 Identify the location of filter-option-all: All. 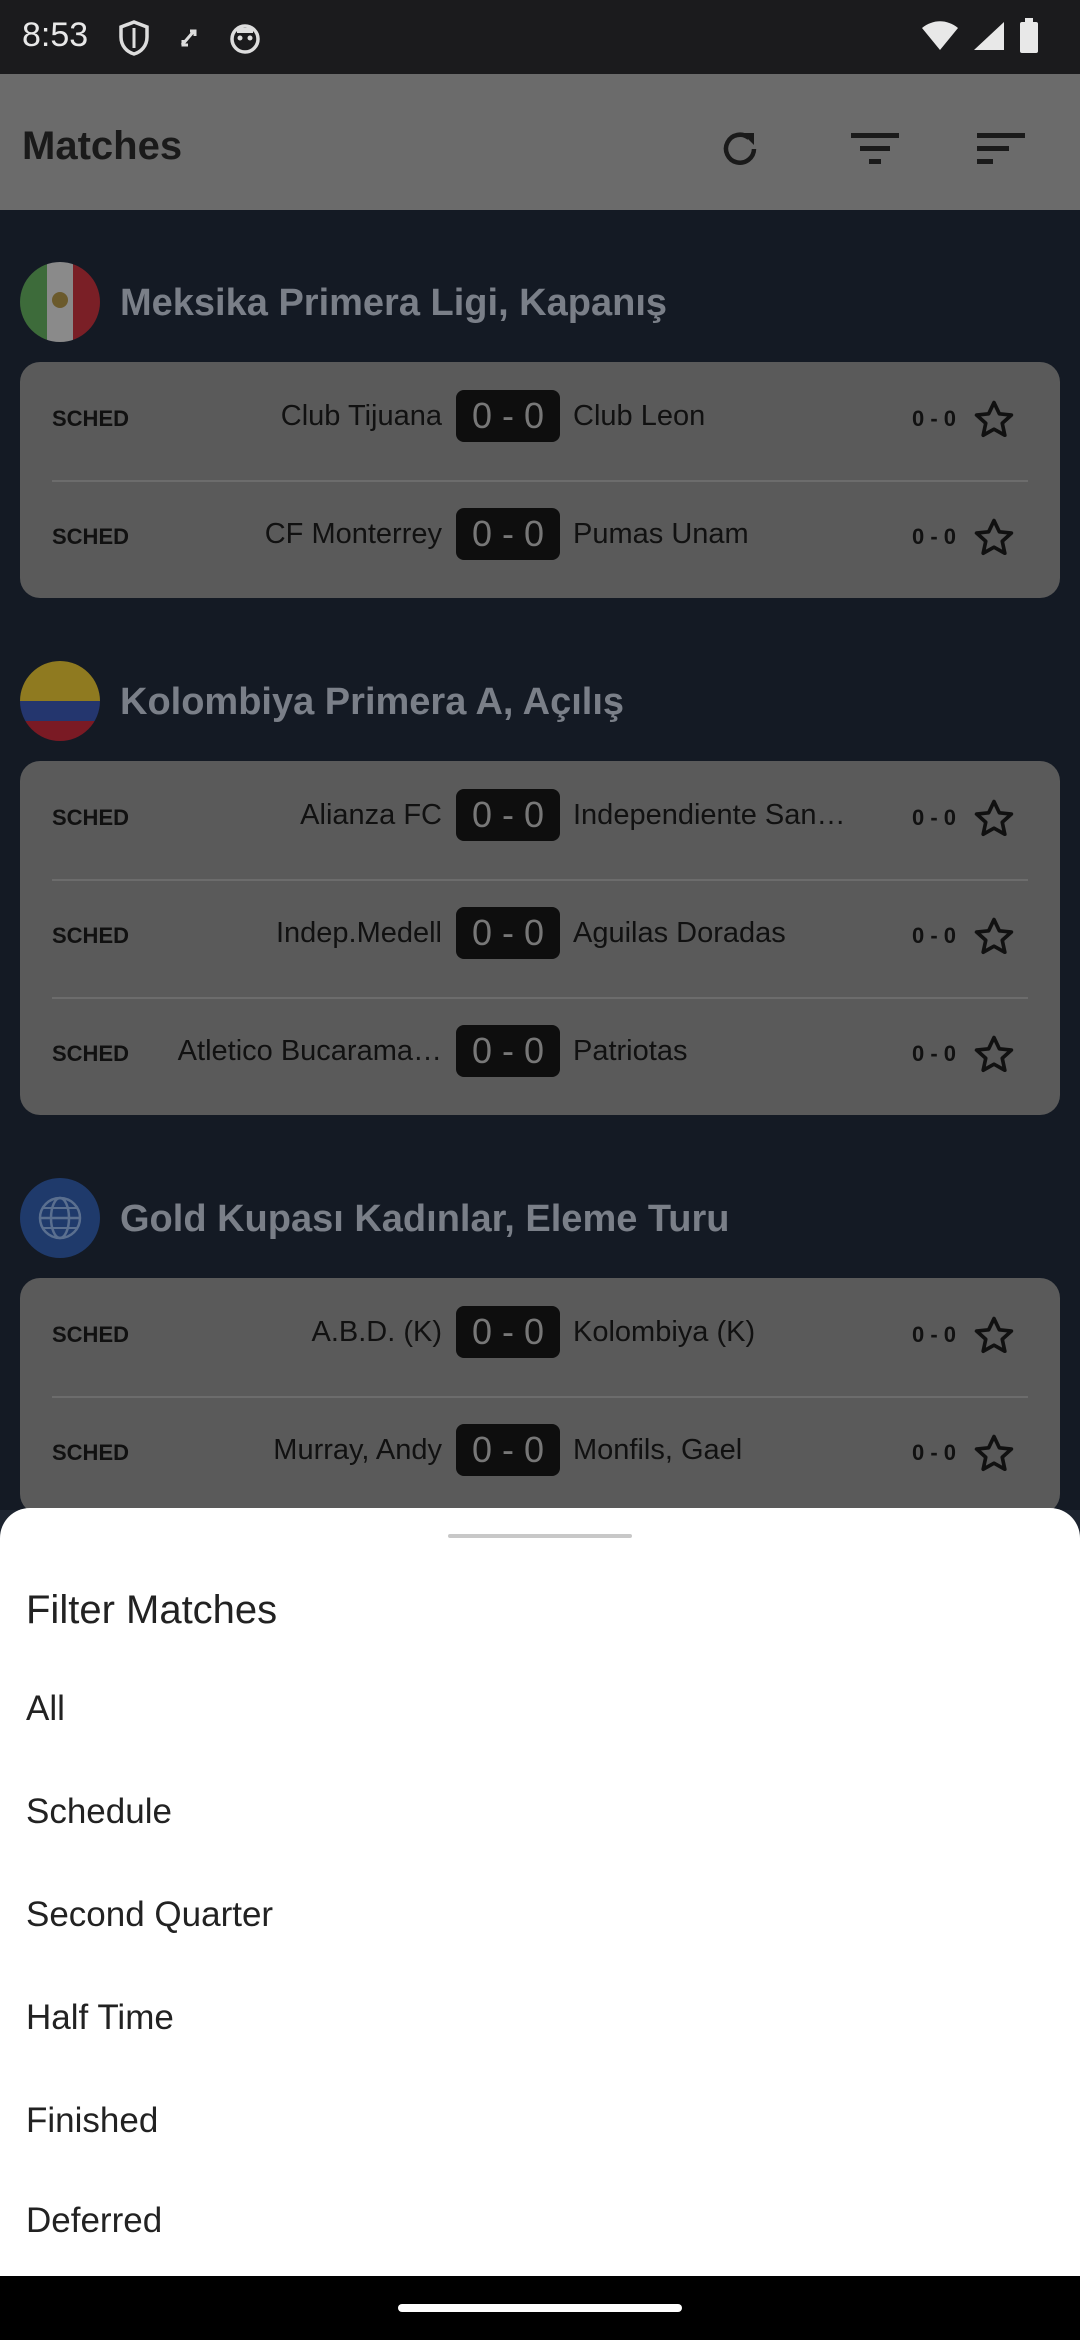
(540, 1712).